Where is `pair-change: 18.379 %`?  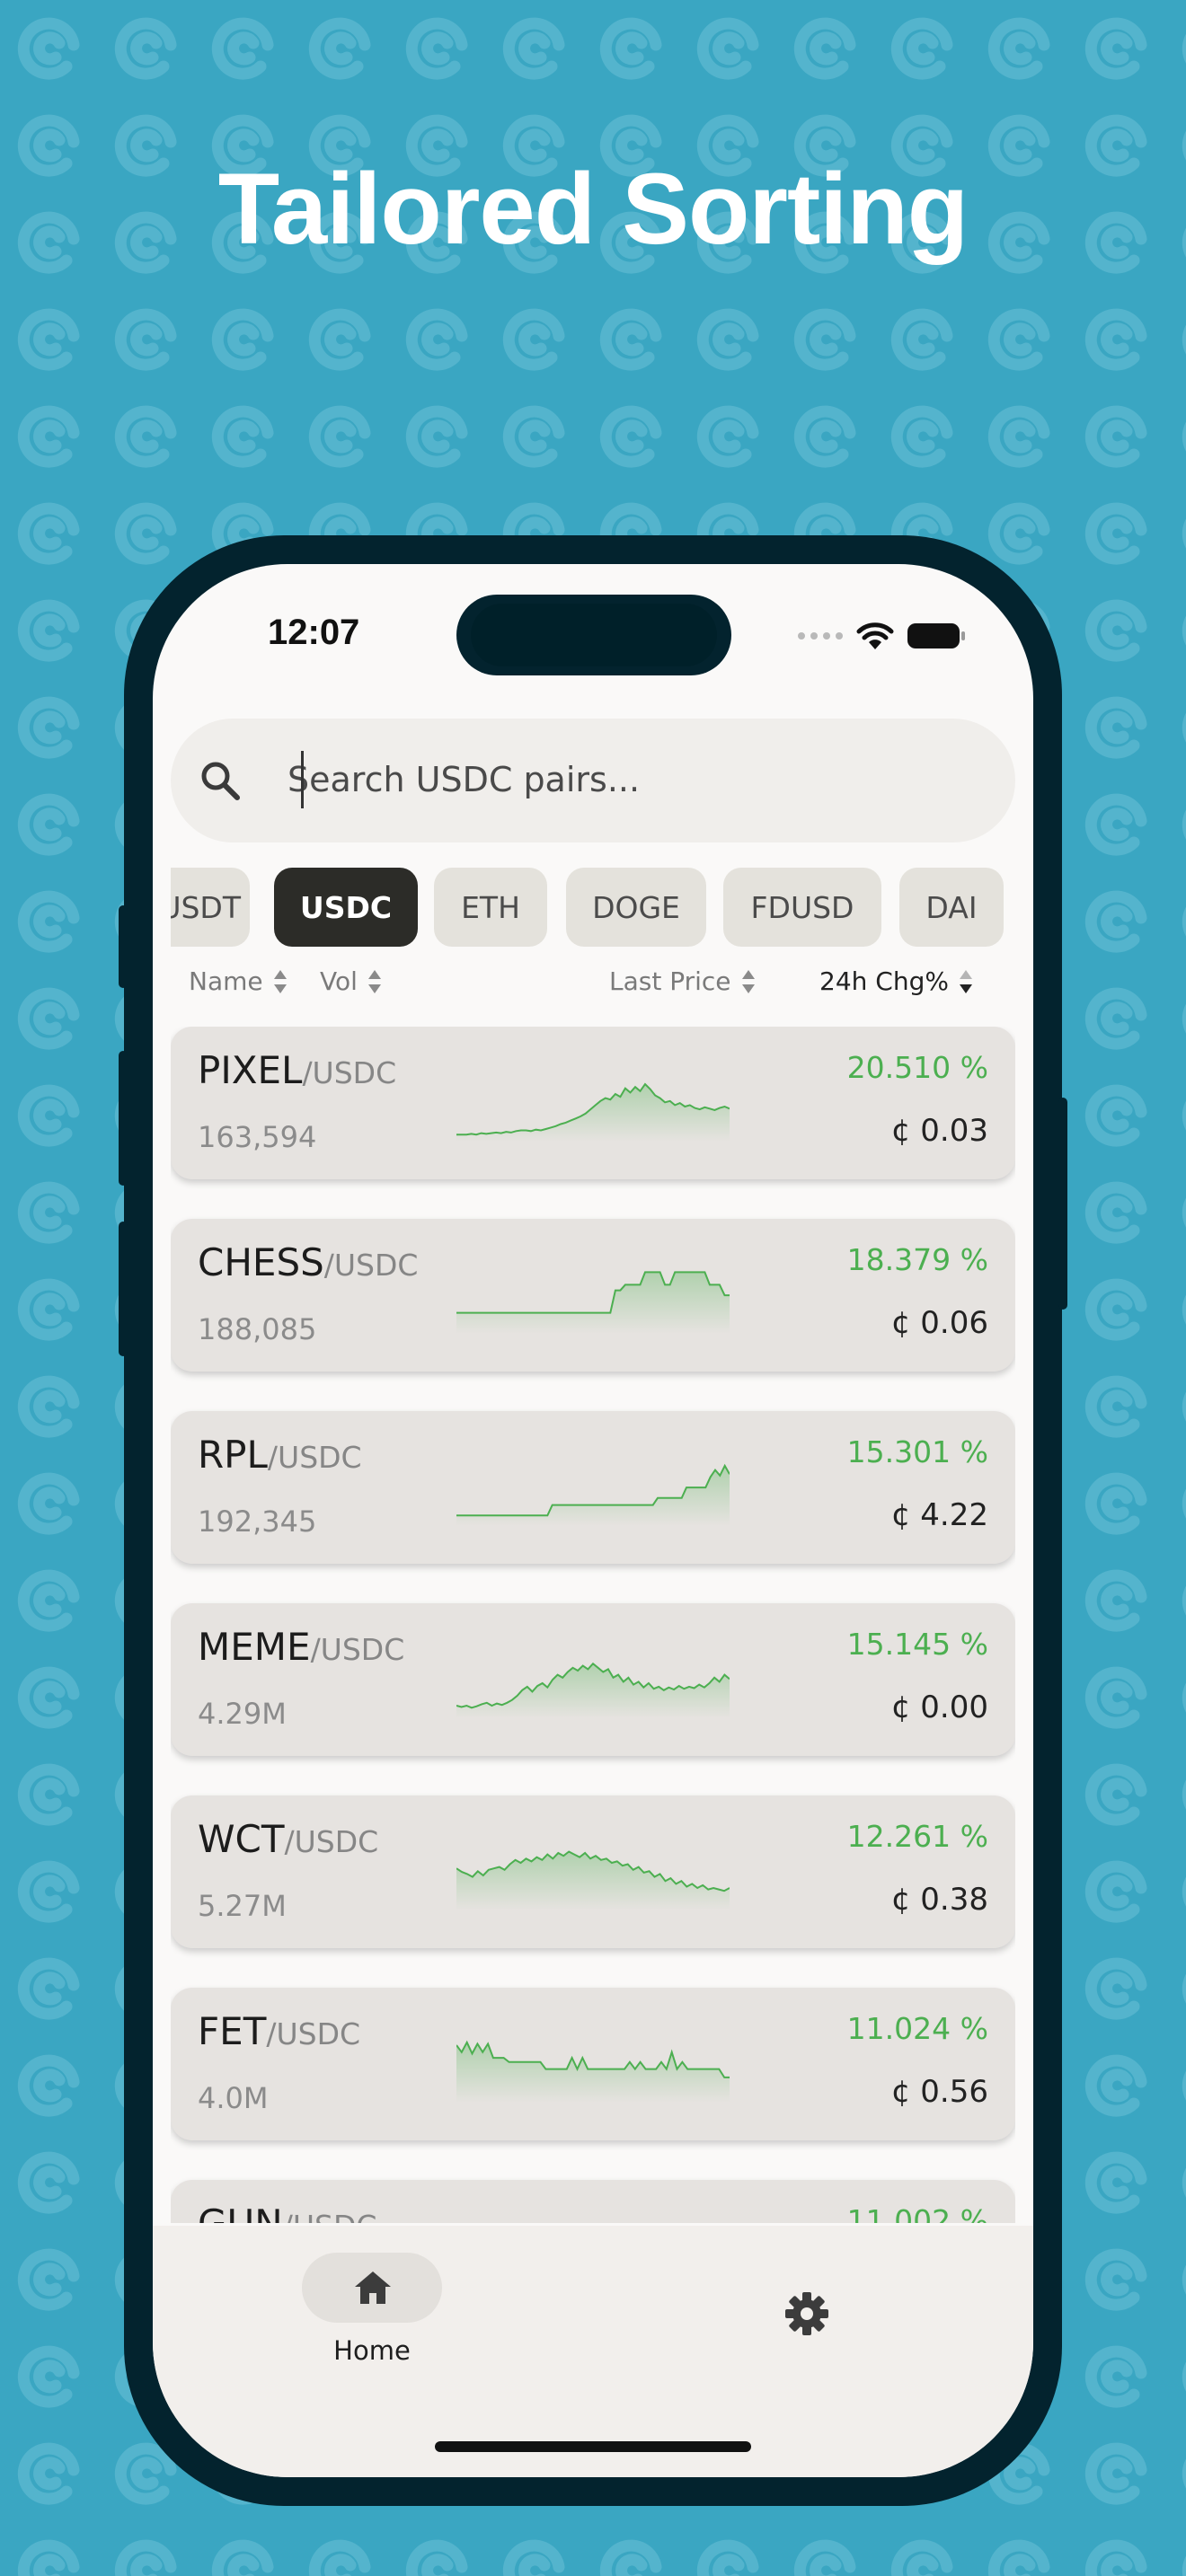
pair-change: 18.379 % is located at coordinates (917, 1259).